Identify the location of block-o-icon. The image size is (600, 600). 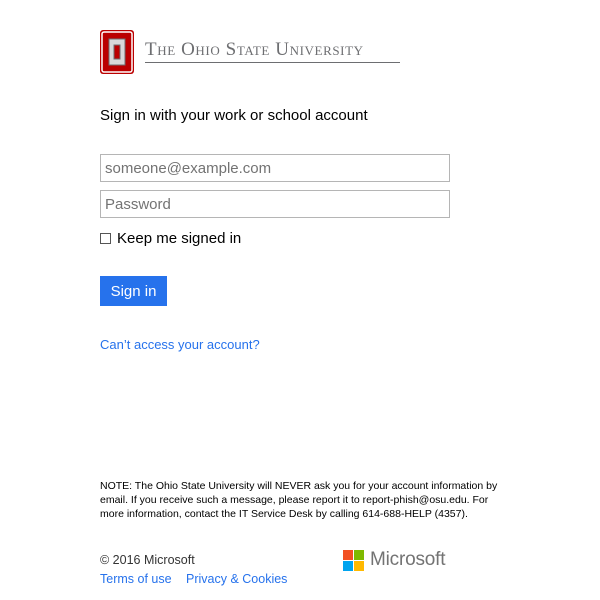
(117, 52).